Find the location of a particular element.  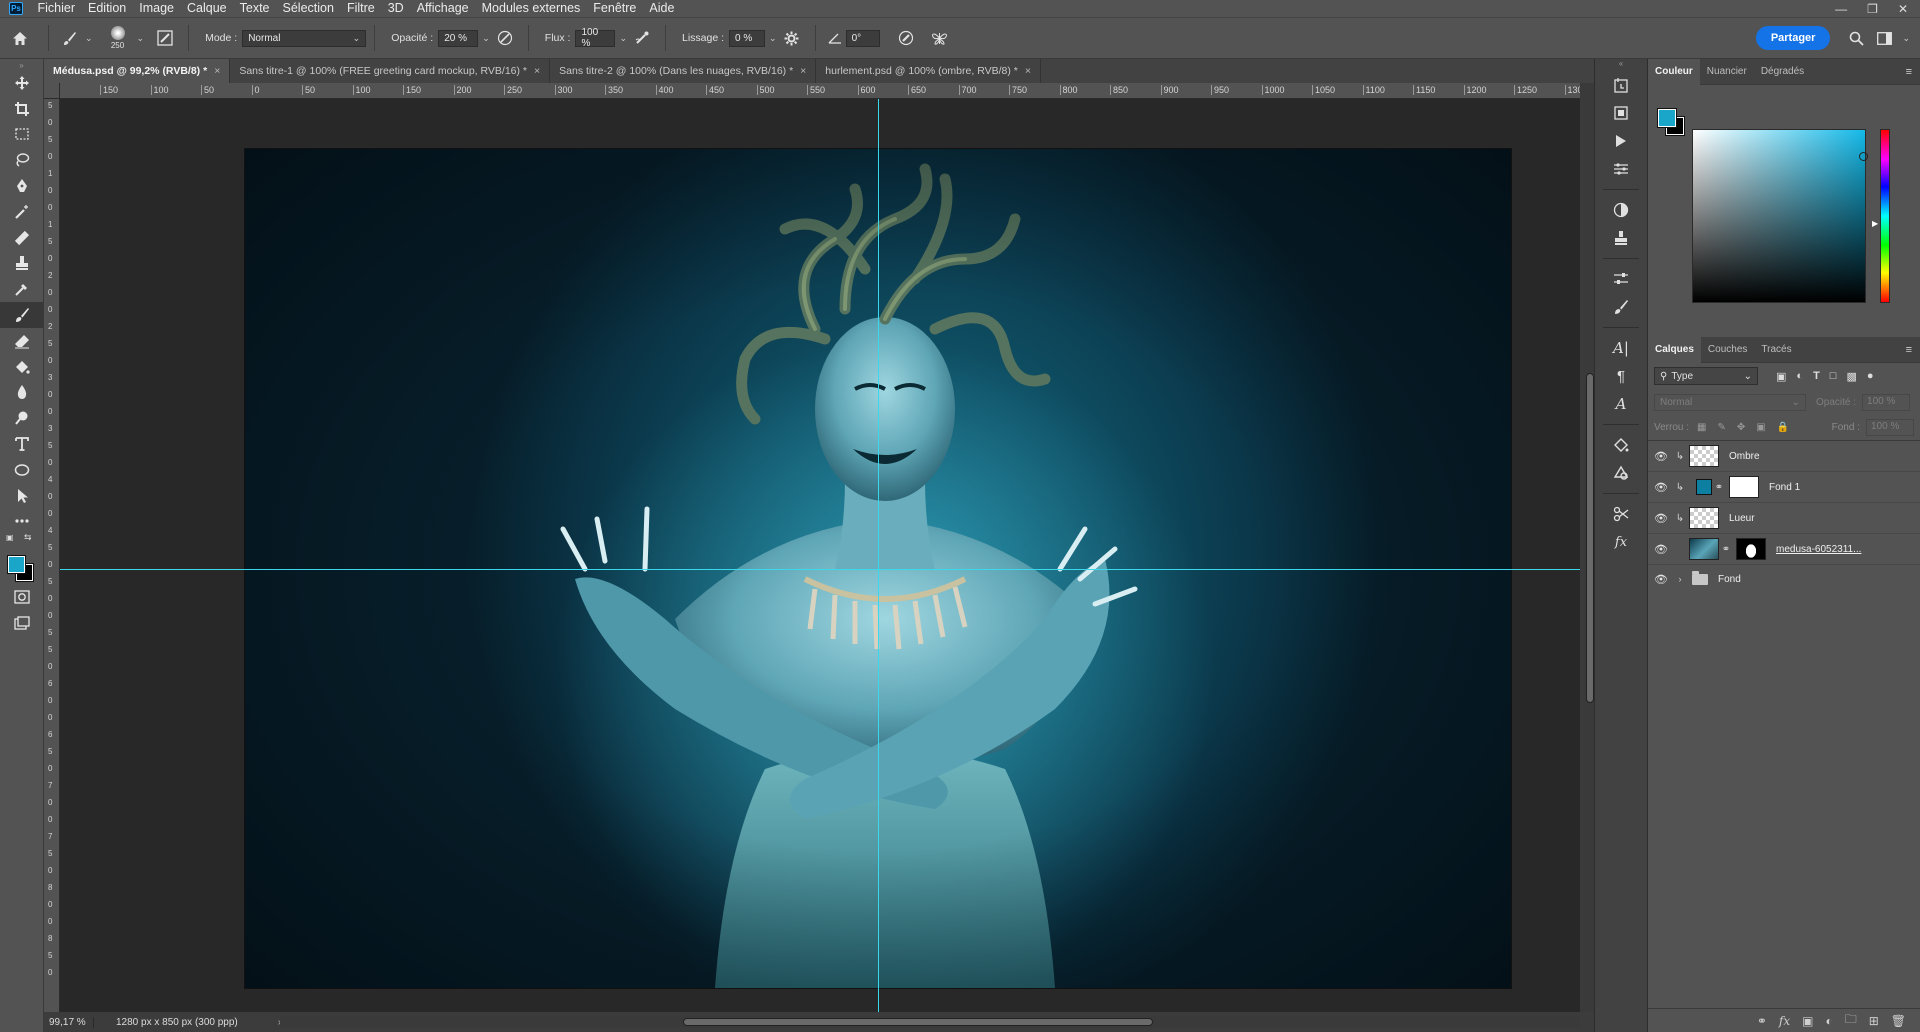

ellipse-tool-icon is located at coordinates (21, 470).